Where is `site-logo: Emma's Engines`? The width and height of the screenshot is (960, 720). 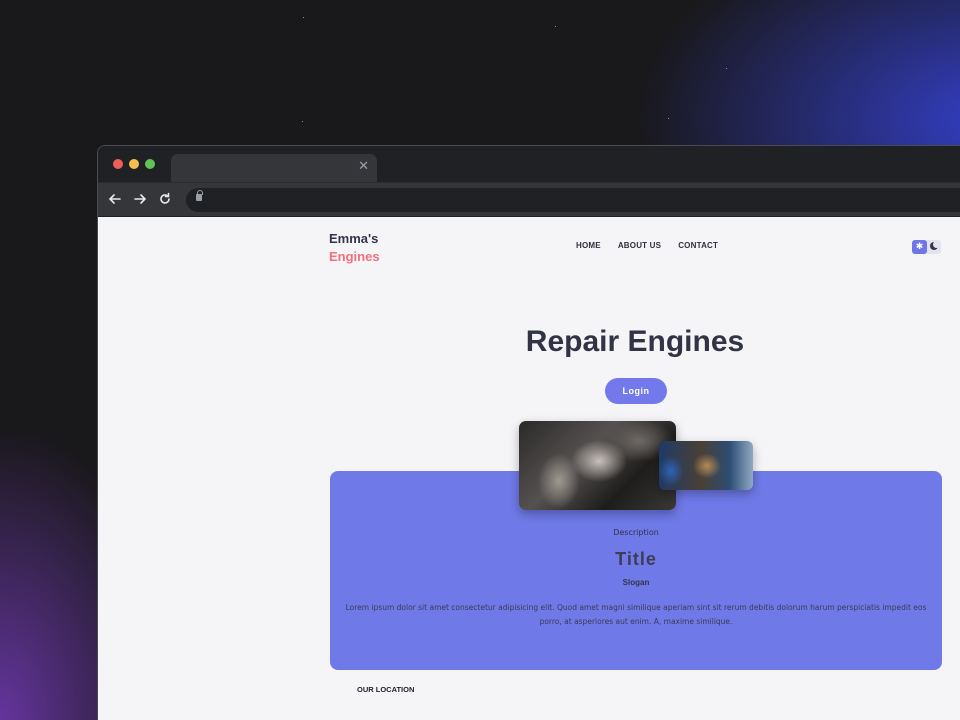 site-logo: Emma's Engines is located at coordinates (354, 248).